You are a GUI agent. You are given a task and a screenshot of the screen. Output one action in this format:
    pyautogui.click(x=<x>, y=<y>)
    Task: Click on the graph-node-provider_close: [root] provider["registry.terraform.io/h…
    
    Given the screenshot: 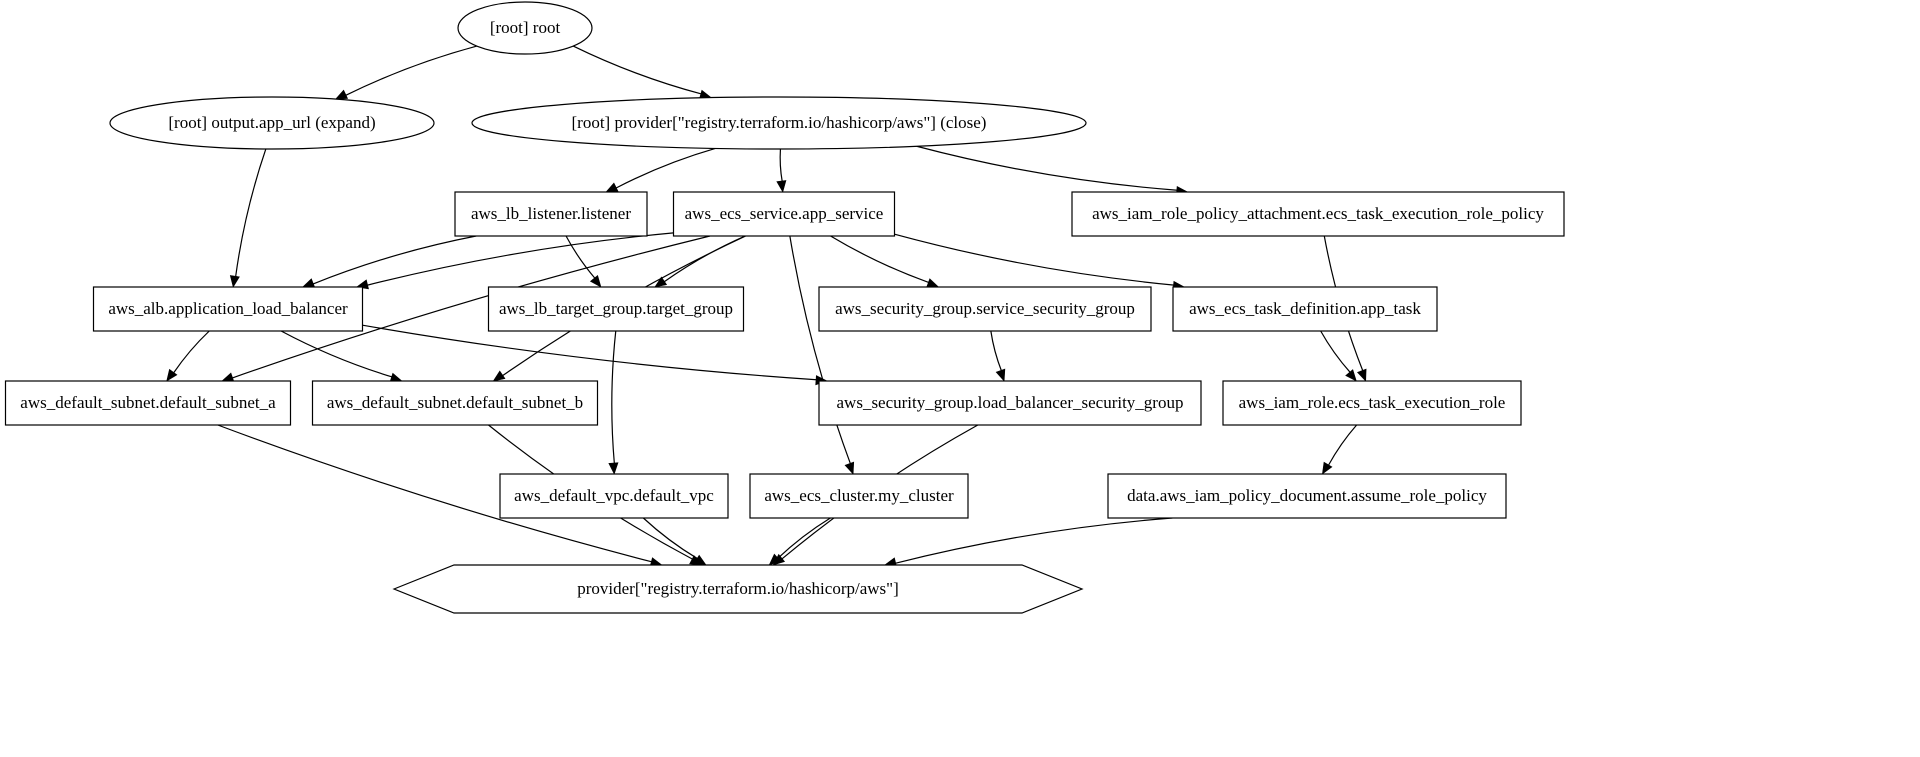 What is the action you would take?
    pyautogui.click(x=779, y=123)
    